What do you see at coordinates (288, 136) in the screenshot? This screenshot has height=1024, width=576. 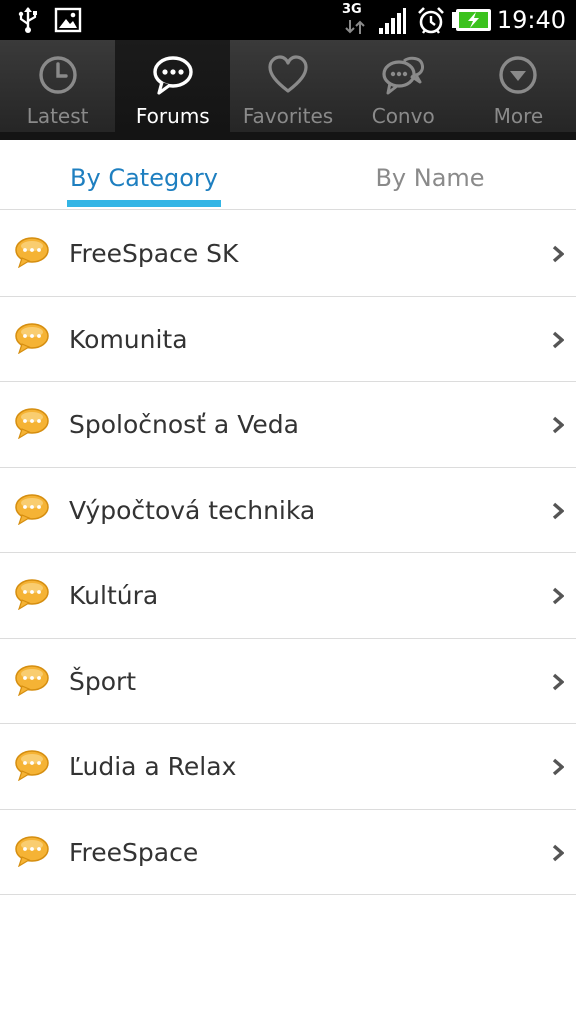 I see `tab-bar-shadow` at bounding box center [288, 136].